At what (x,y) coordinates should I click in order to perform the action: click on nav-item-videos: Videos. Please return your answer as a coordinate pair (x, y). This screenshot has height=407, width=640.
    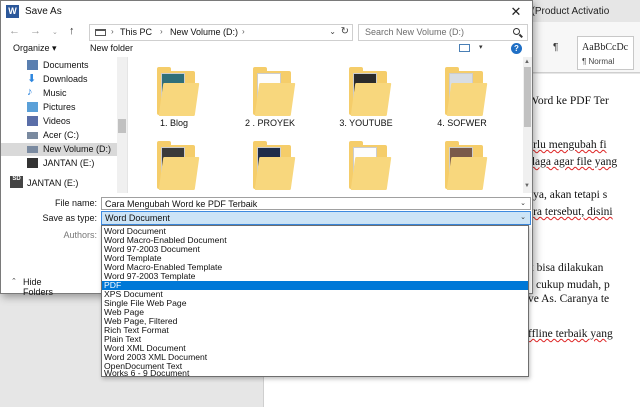
    Looking at the image, I should click on (72, 121).